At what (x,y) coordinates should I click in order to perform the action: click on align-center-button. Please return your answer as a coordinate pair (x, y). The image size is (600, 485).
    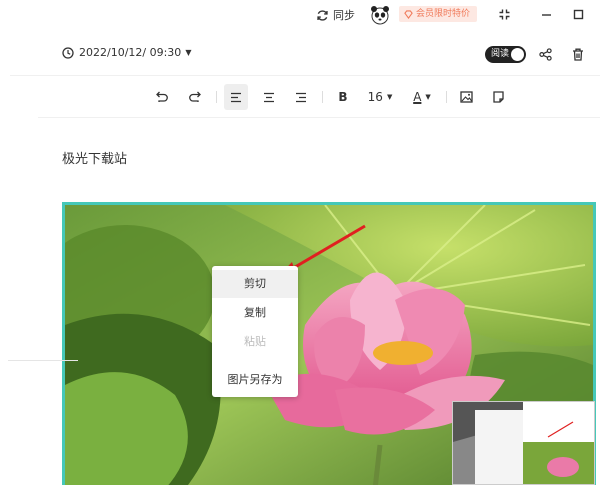
    Looking at the image, I should click on (269, 97).